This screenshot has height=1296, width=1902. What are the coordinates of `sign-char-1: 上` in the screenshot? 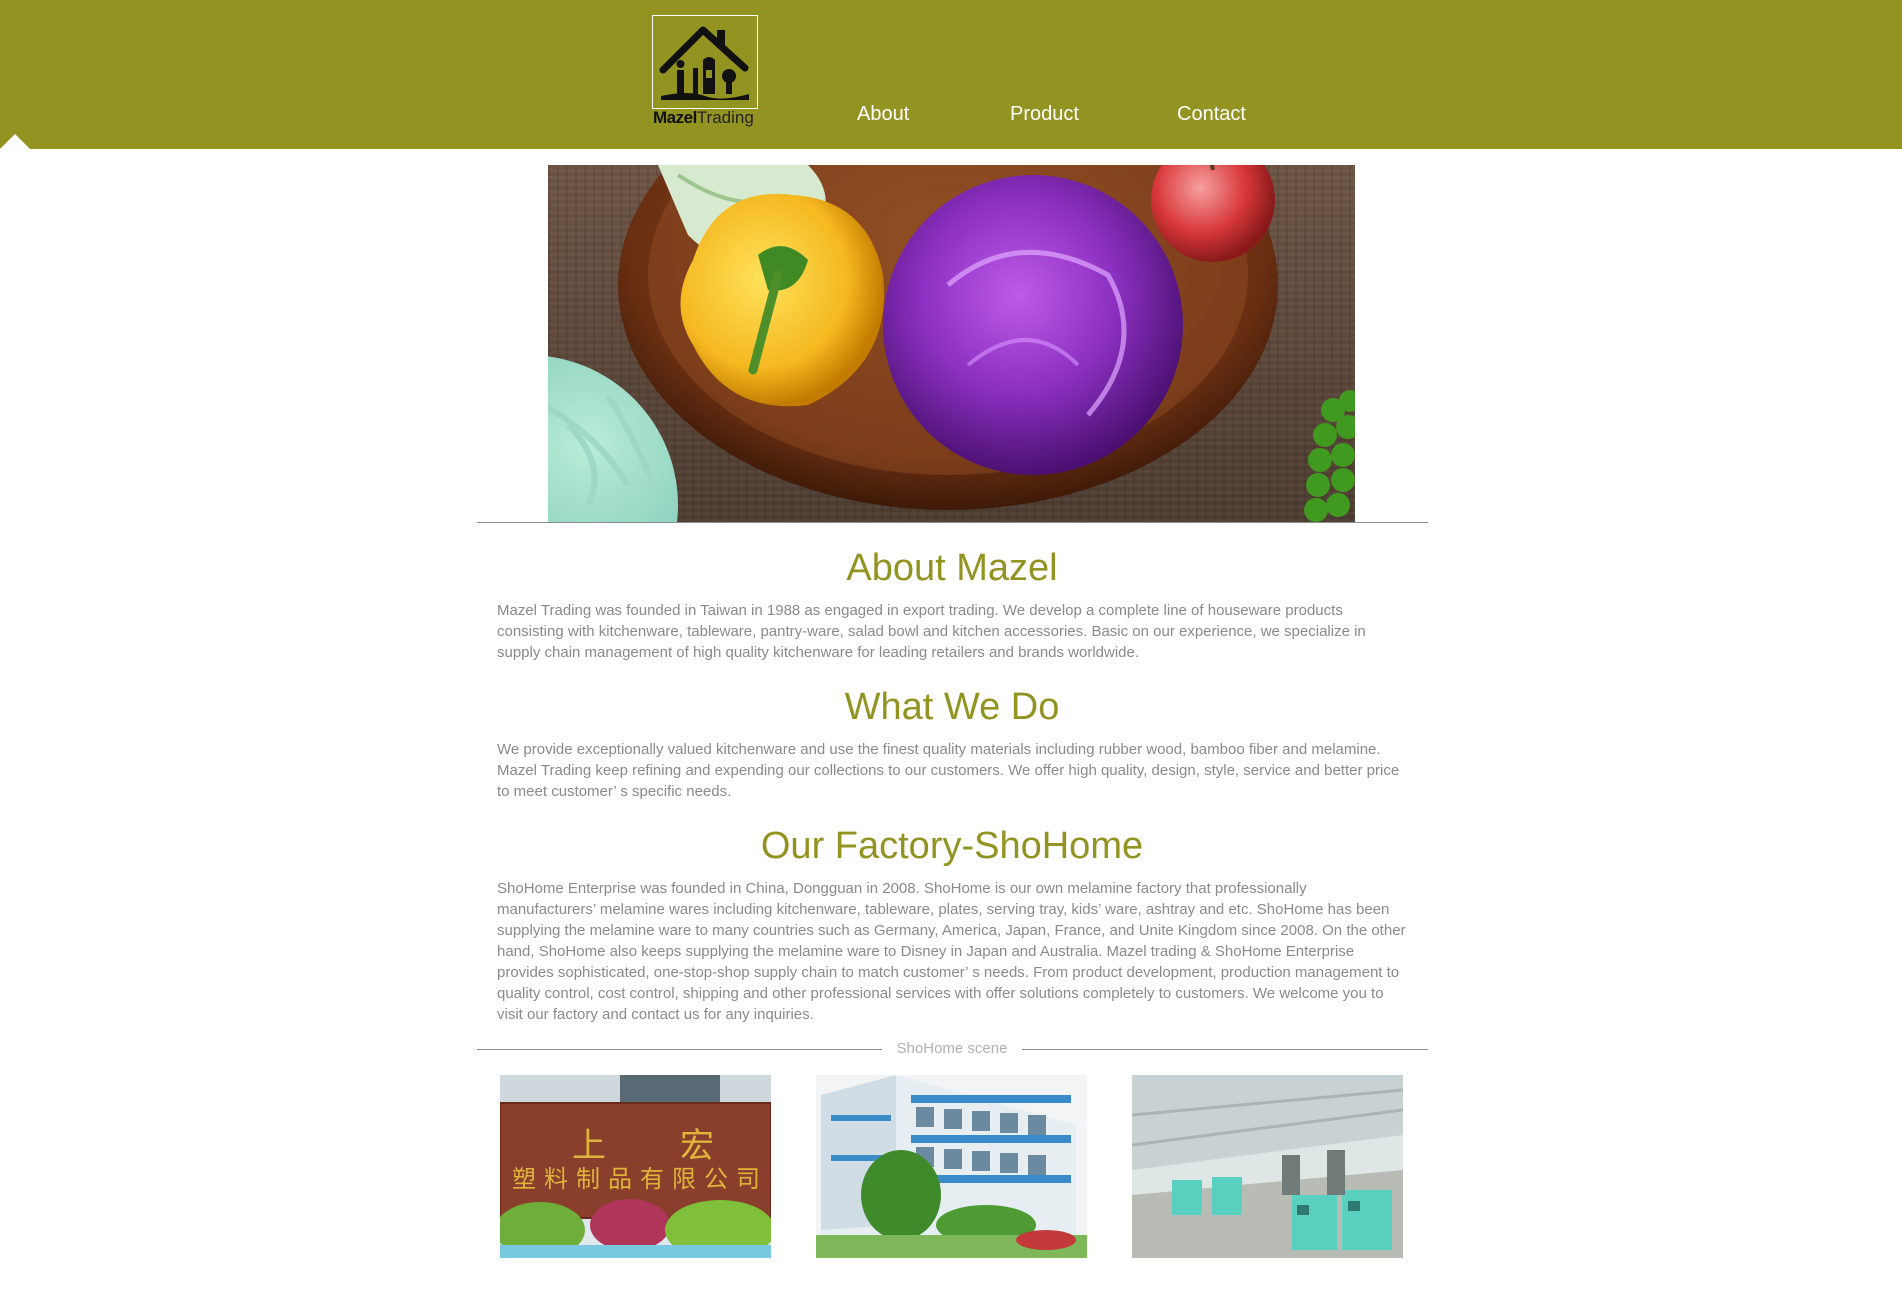 It's located at (589, 1146).